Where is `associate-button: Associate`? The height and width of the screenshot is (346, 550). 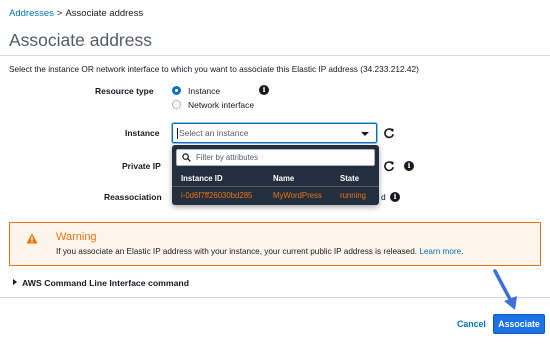
associate-button: Associate is located at coordinates (519, 324).